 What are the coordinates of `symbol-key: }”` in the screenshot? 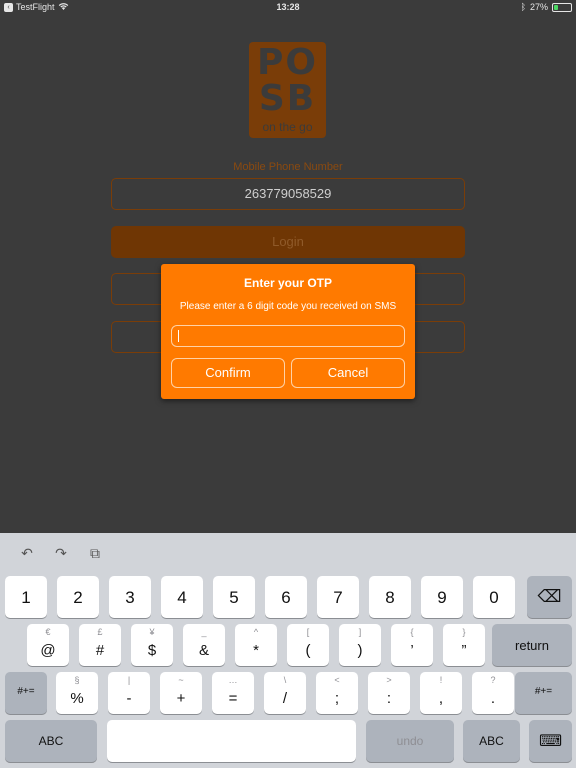 It's located at (464, 645).